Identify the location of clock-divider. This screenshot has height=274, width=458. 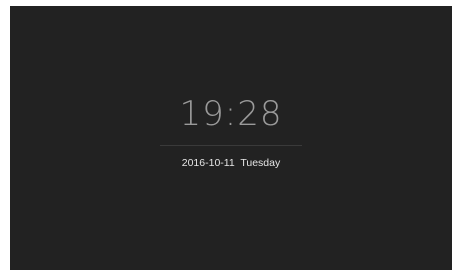
(231, 145).